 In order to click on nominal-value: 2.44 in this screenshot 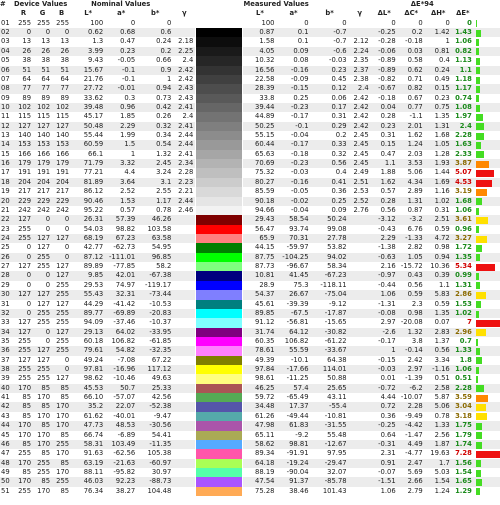, I will do `click(184, 145)`.